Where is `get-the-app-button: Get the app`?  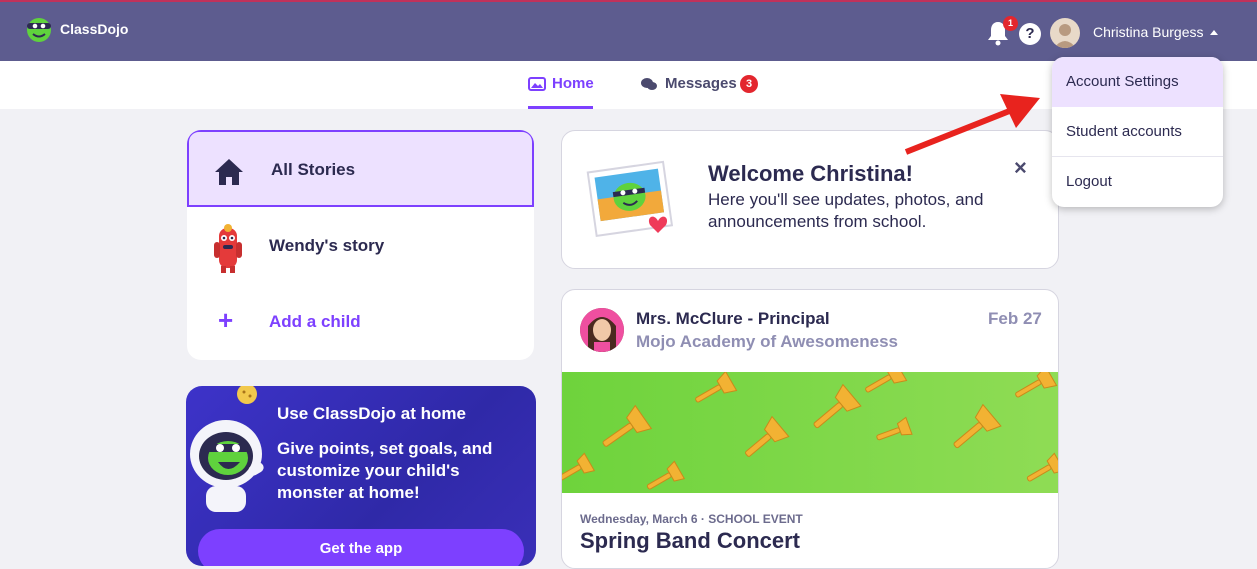 get-the-app-button: Get the app is located at coordinates (361, 547).